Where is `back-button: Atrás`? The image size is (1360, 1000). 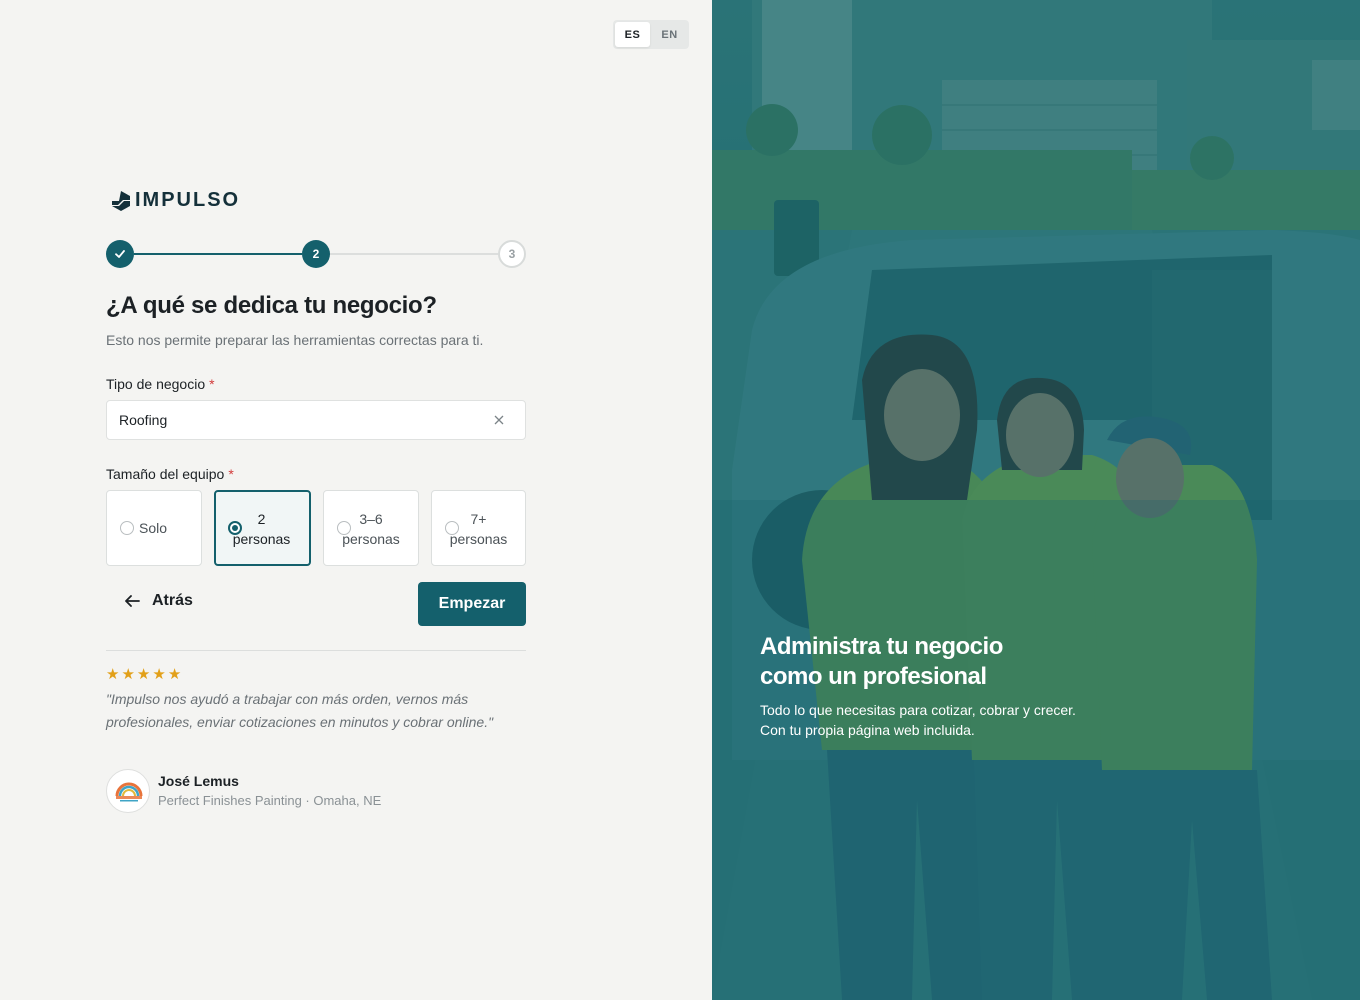 back-button: Atrás is located at coordinates (158, 601).